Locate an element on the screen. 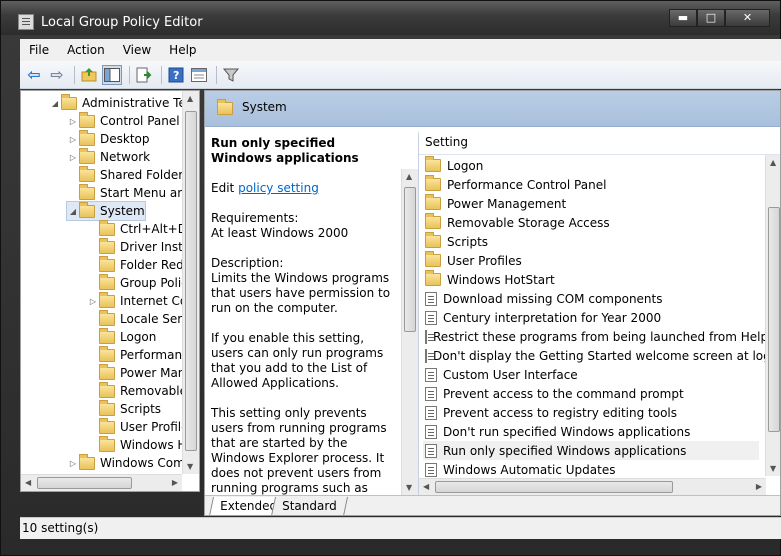 The height and width of the screenshot is (556, 781). title-bar: Local Group Policy Editor ▬ □ ✕ is located at coordinates (390, 18).